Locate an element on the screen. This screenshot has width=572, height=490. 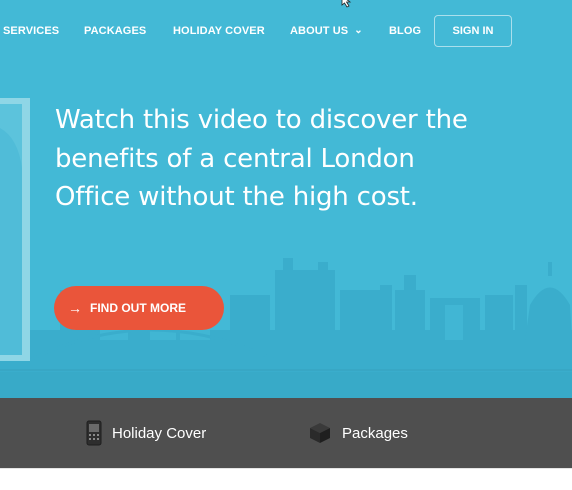
mouse-cursor-icon is located at coordinates (346, 4).